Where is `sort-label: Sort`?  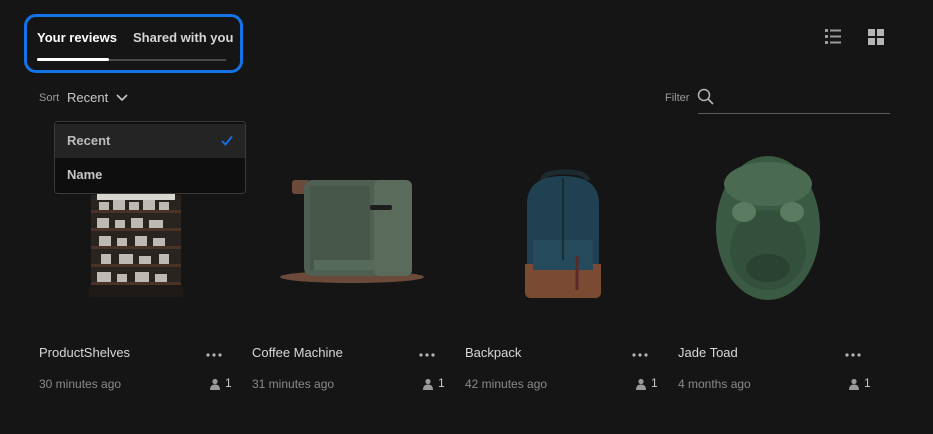 sort-label: Sort is located at coordinates (49, 98).